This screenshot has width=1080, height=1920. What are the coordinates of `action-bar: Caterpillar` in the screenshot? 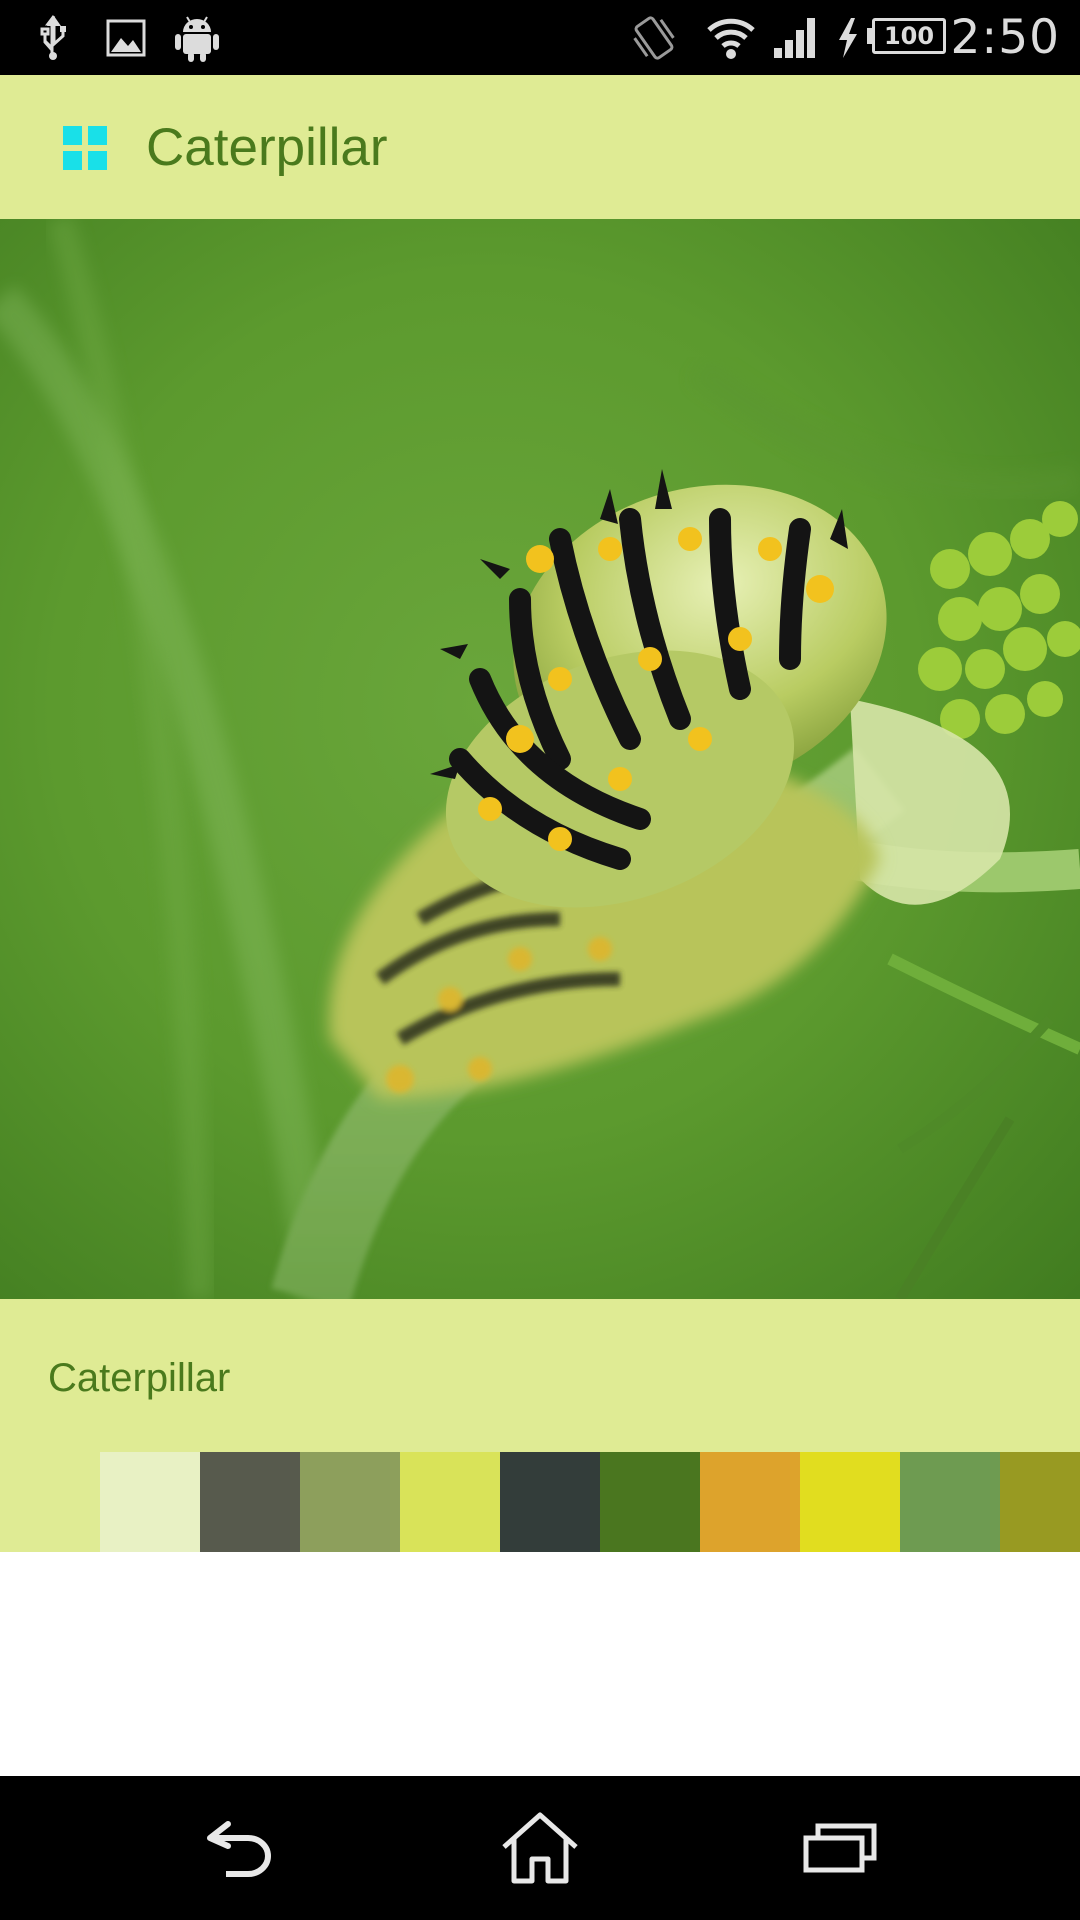 It's located at (540, 147).